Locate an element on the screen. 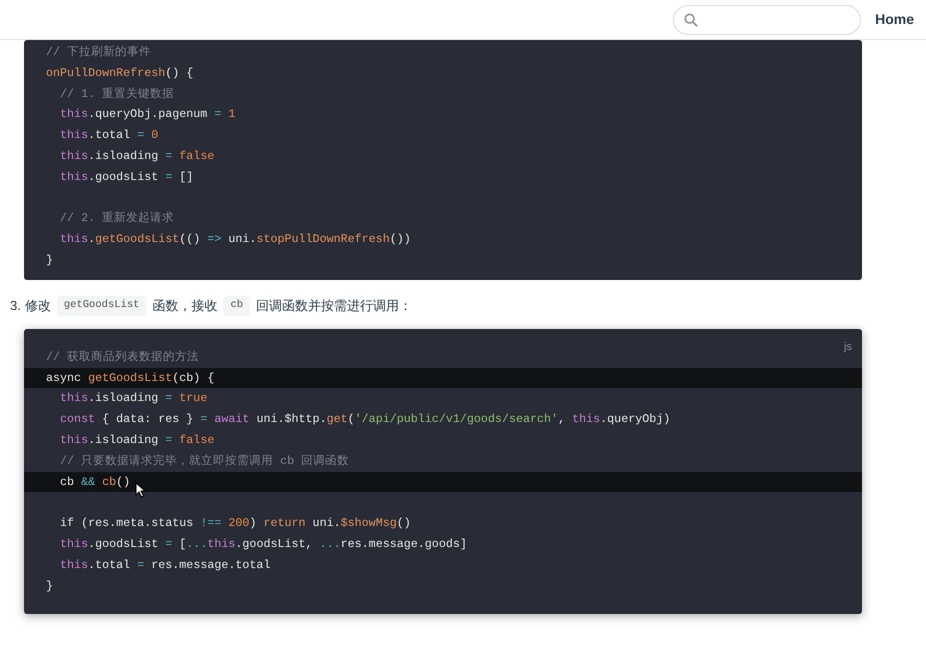 The image size is (926, 651). code-line: this.goodsList = [] is located at coordinates (126, 177).